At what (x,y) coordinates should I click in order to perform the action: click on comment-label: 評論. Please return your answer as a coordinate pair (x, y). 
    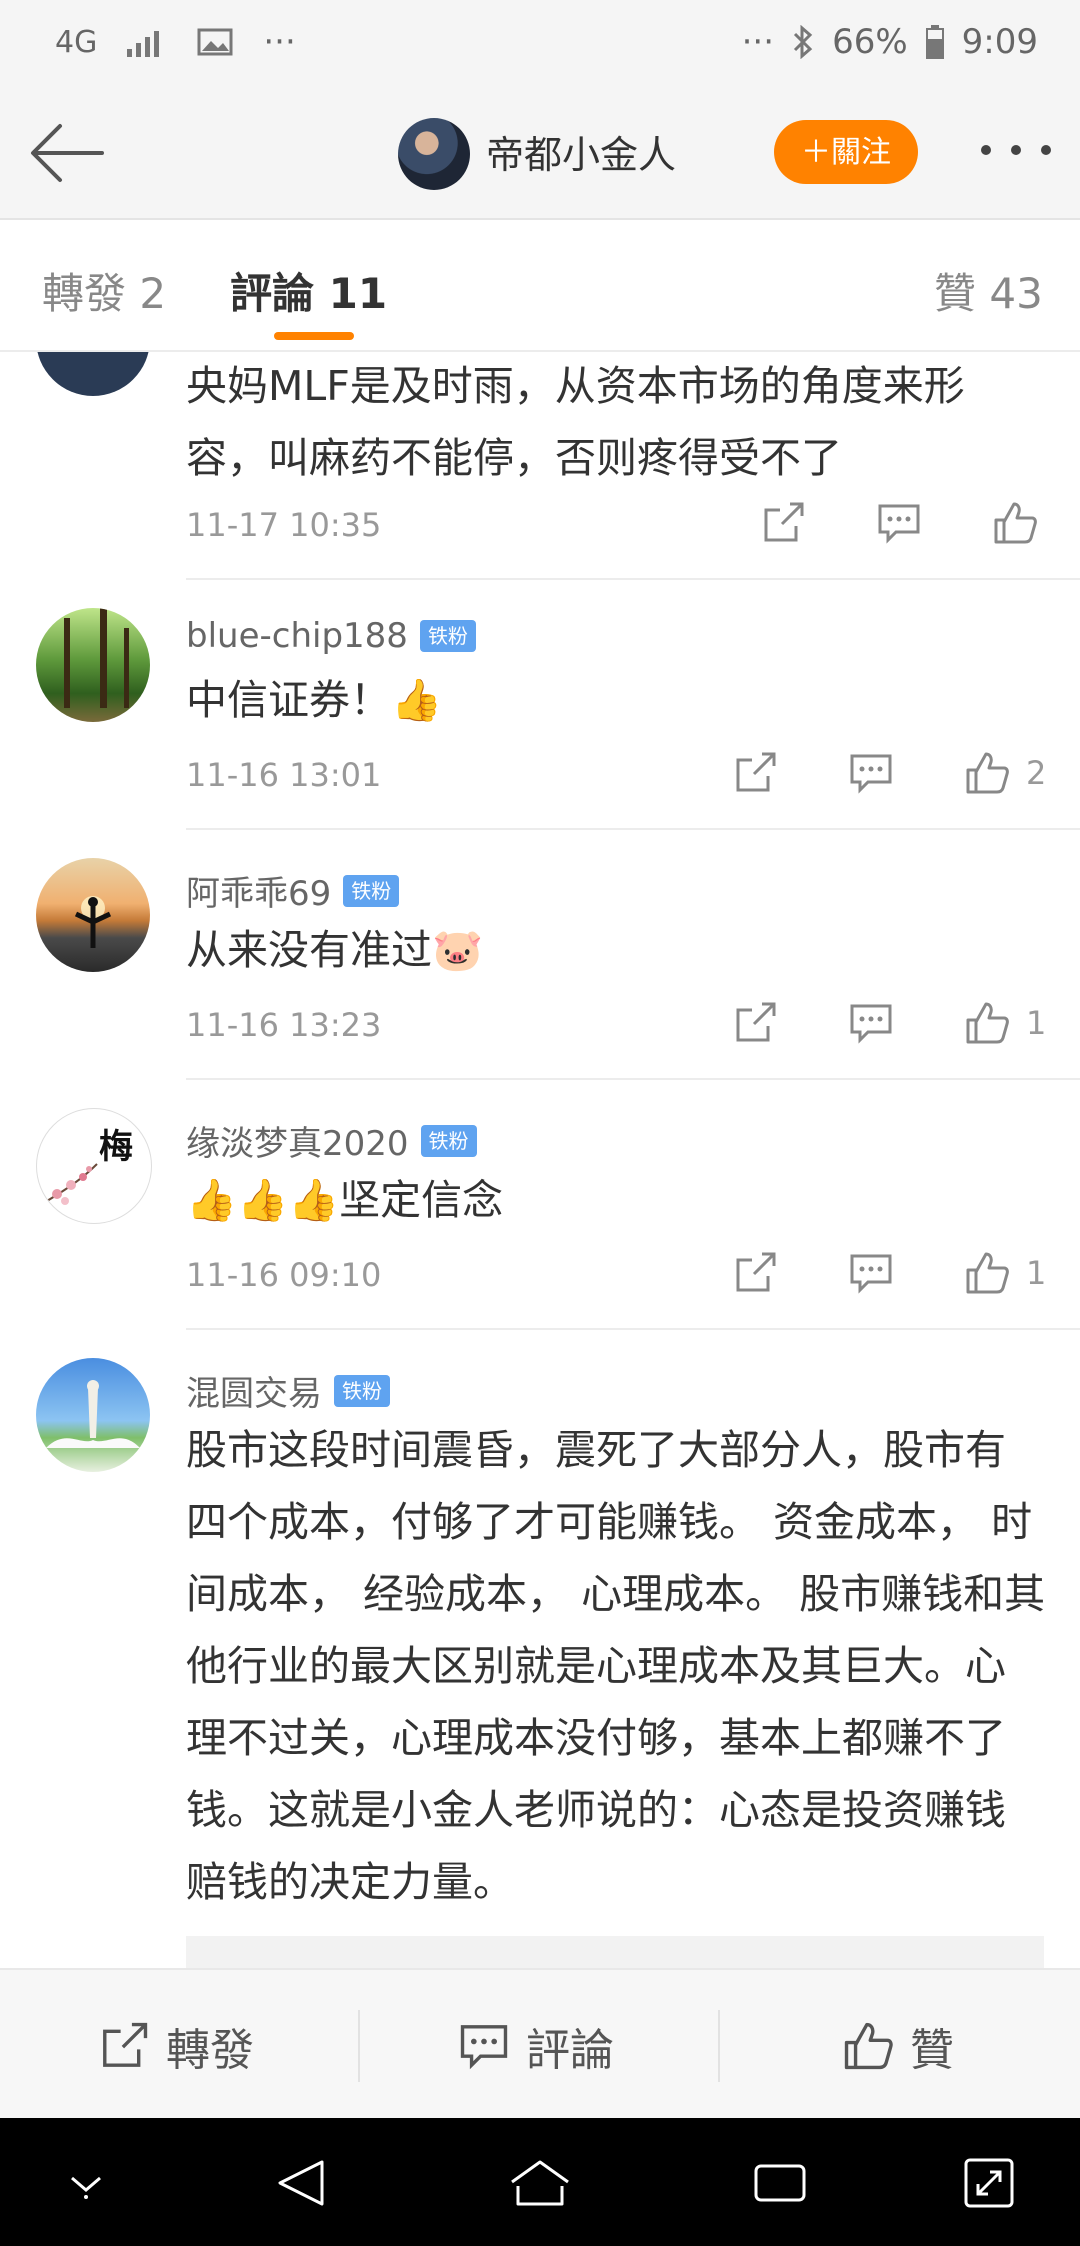
    Looking at the image, I should click on (570, 2050).